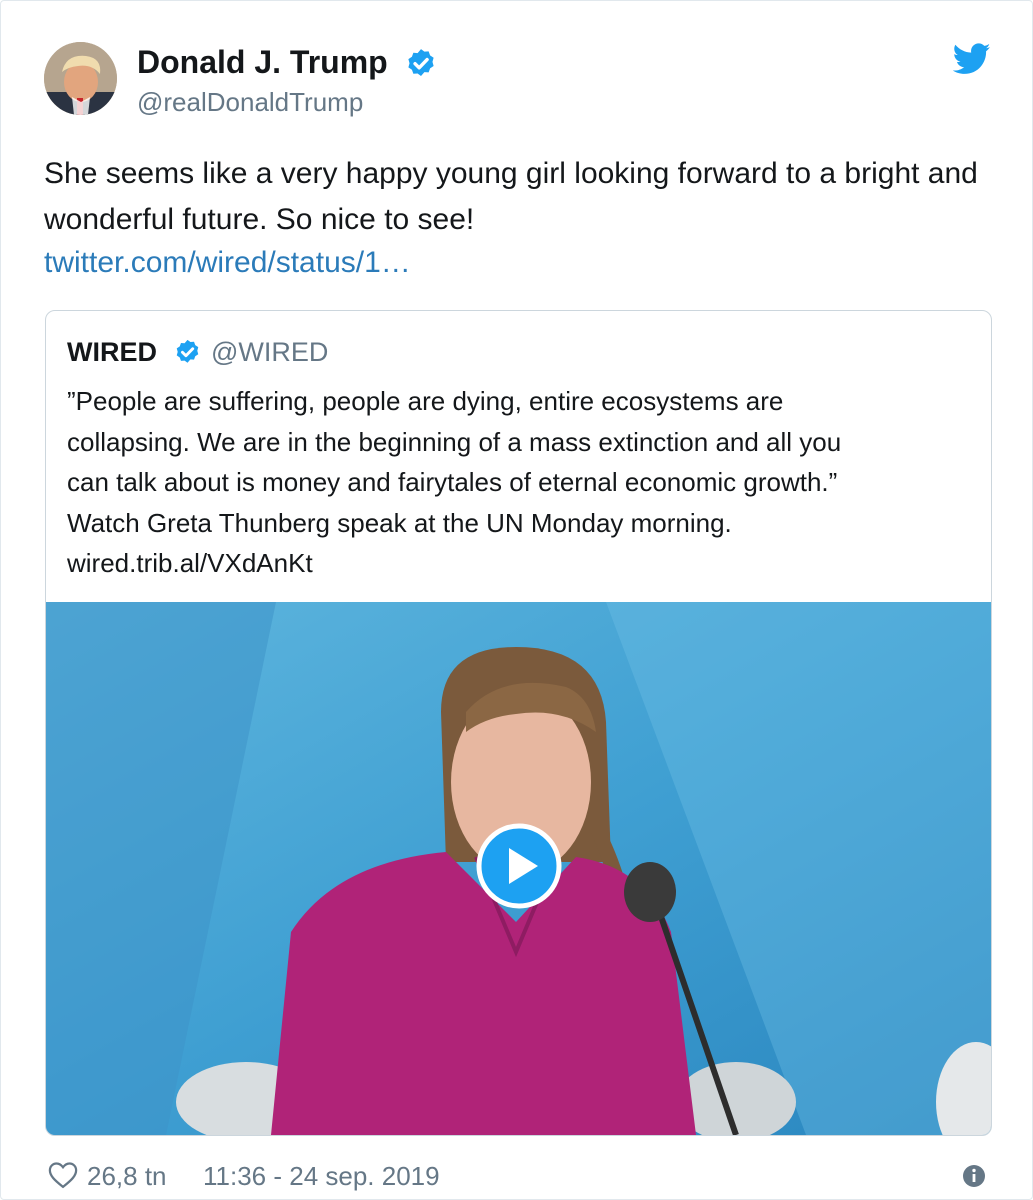 The width and height of the screenshot is (1033, 1200). What do you see at coordinates (974, 1176) in the screenshot?
I see `info-icon` at bounding box center [974, 1176].